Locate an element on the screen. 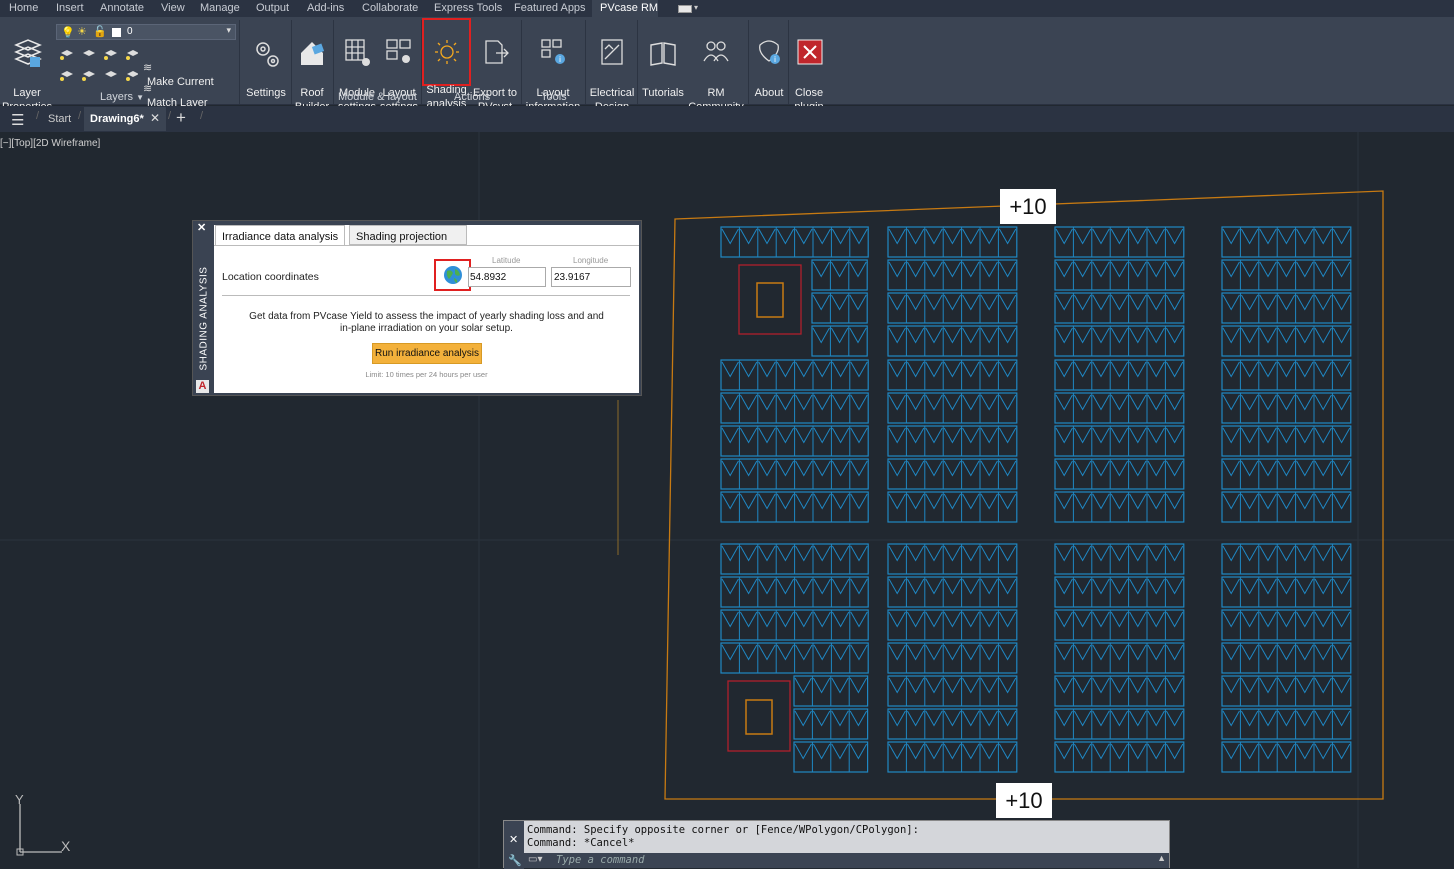 This screenshot has width=1454, height=869. globe-button is located at coordinates (452, 275).